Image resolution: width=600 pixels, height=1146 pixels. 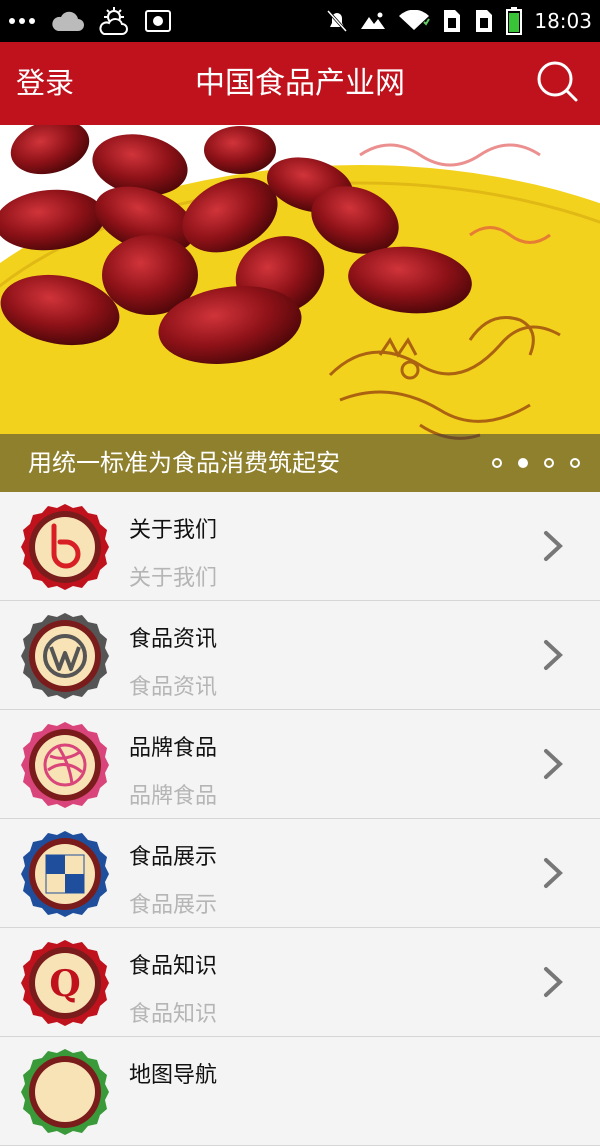 What do you see at coordinates (68, 21) in the screenshot?
I see `cloud-icon` at bounding box center [68, 21].